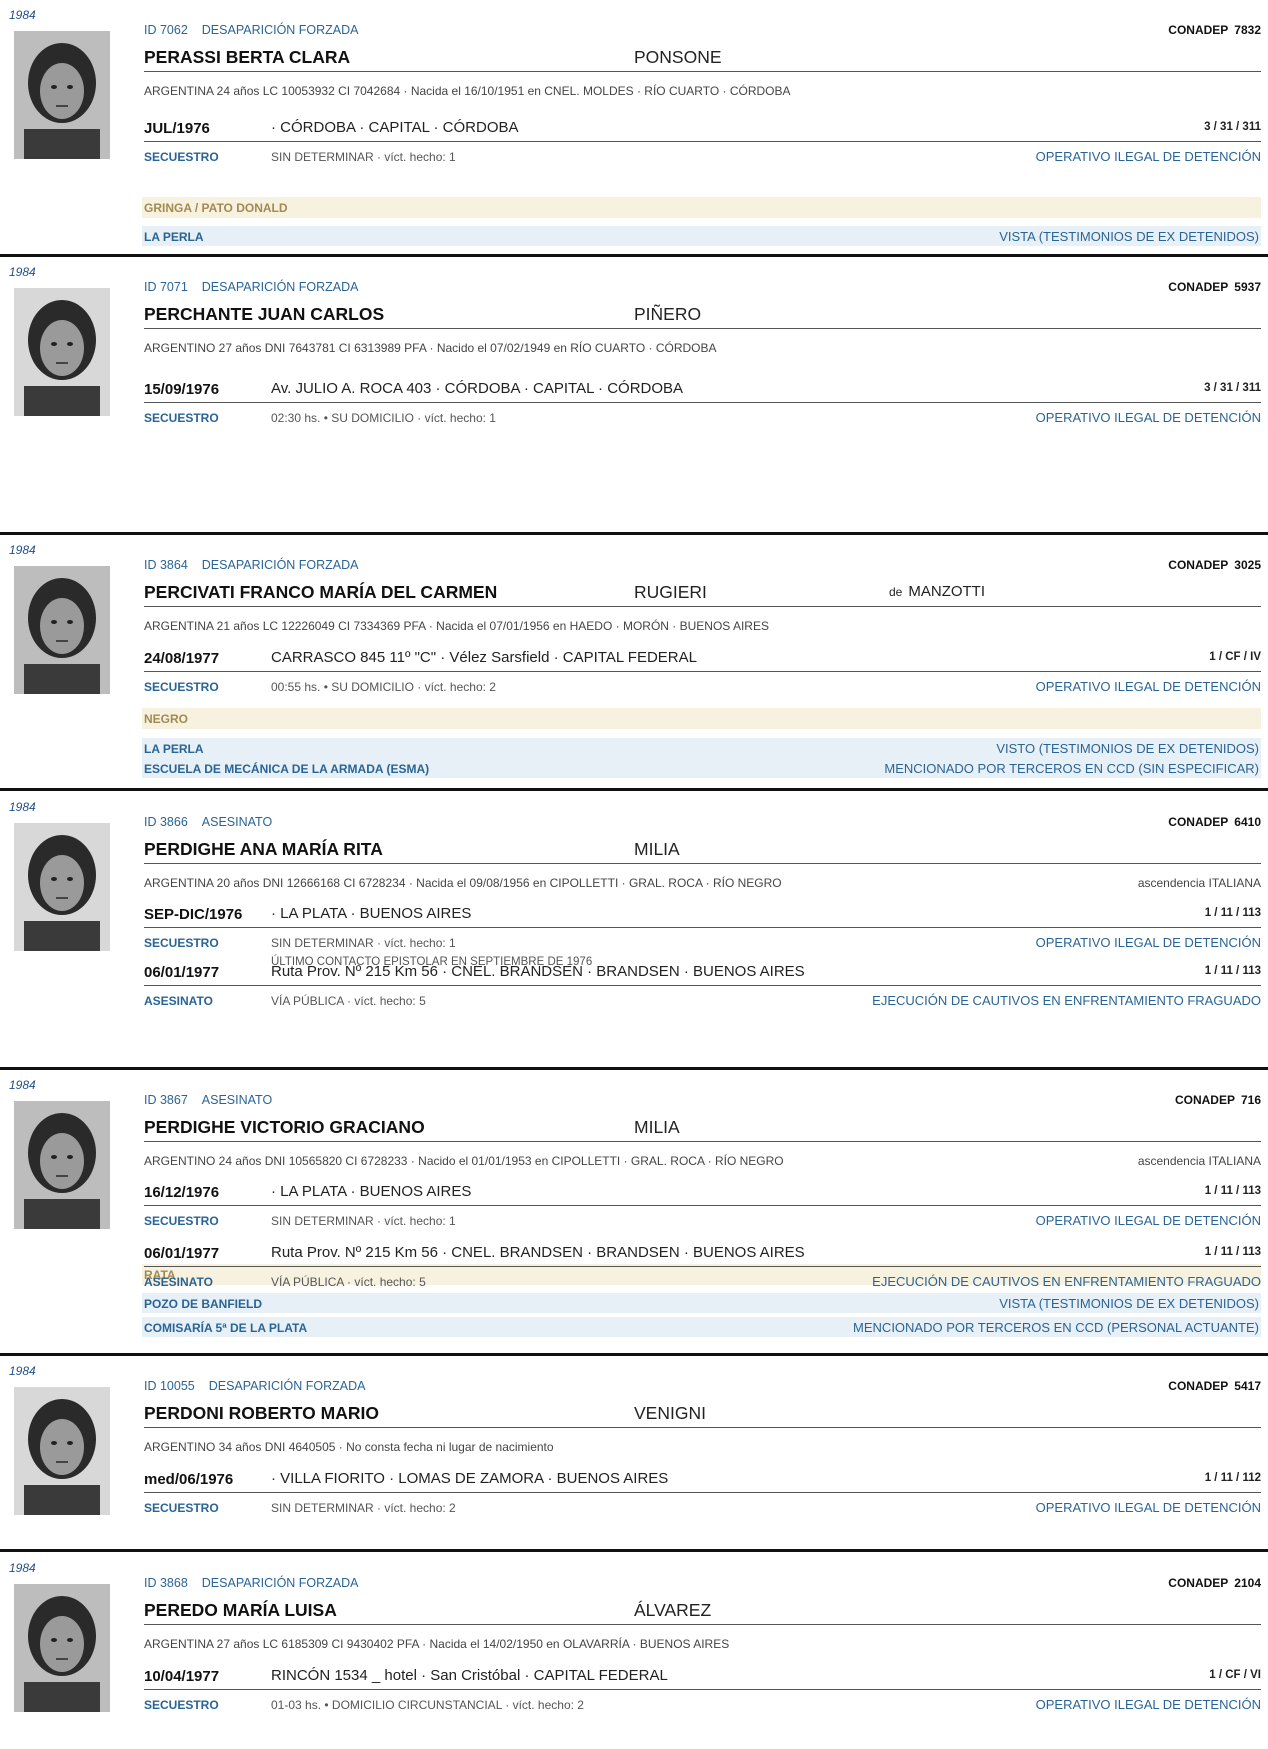 The height and width of the screenshot is (1749, 1268). I want to click on detention-center-name: COMISARÍA 5ª DE LA PLATA, so click(226, 1328).